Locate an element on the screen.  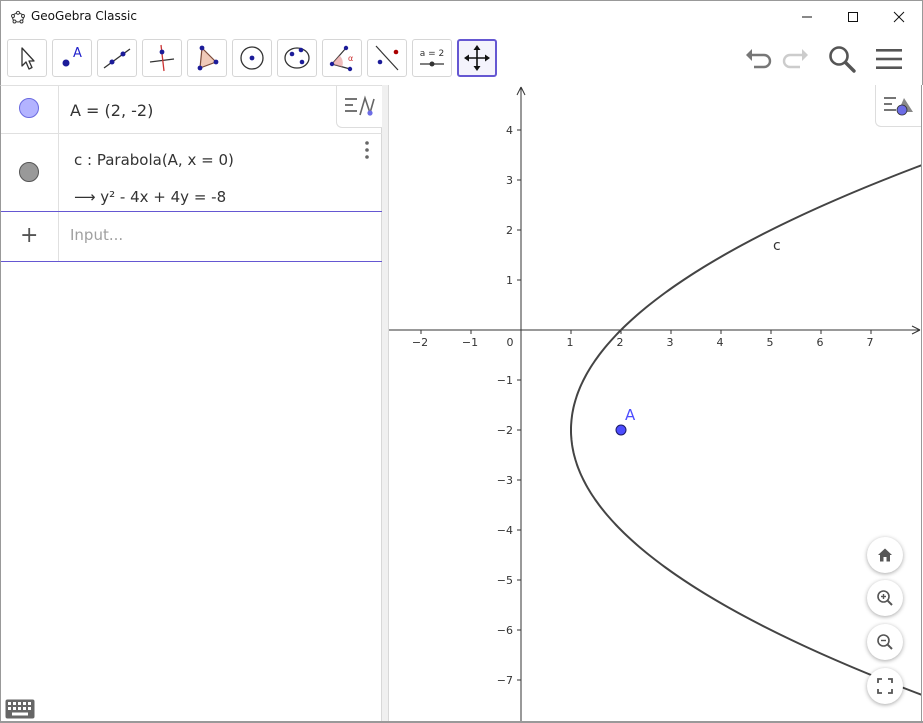
x-tick-label: 4 is located at coordinates (720, 342).